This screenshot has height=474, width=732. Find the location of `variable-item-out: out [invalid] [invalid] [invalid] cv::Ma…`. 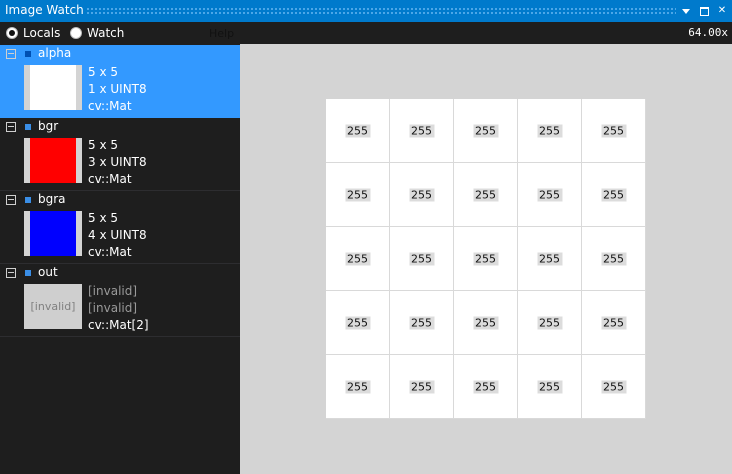

variable-item-out: out [invalid] [invalid] [invalid] cv::Ma… is located at coordinates (120, 300).